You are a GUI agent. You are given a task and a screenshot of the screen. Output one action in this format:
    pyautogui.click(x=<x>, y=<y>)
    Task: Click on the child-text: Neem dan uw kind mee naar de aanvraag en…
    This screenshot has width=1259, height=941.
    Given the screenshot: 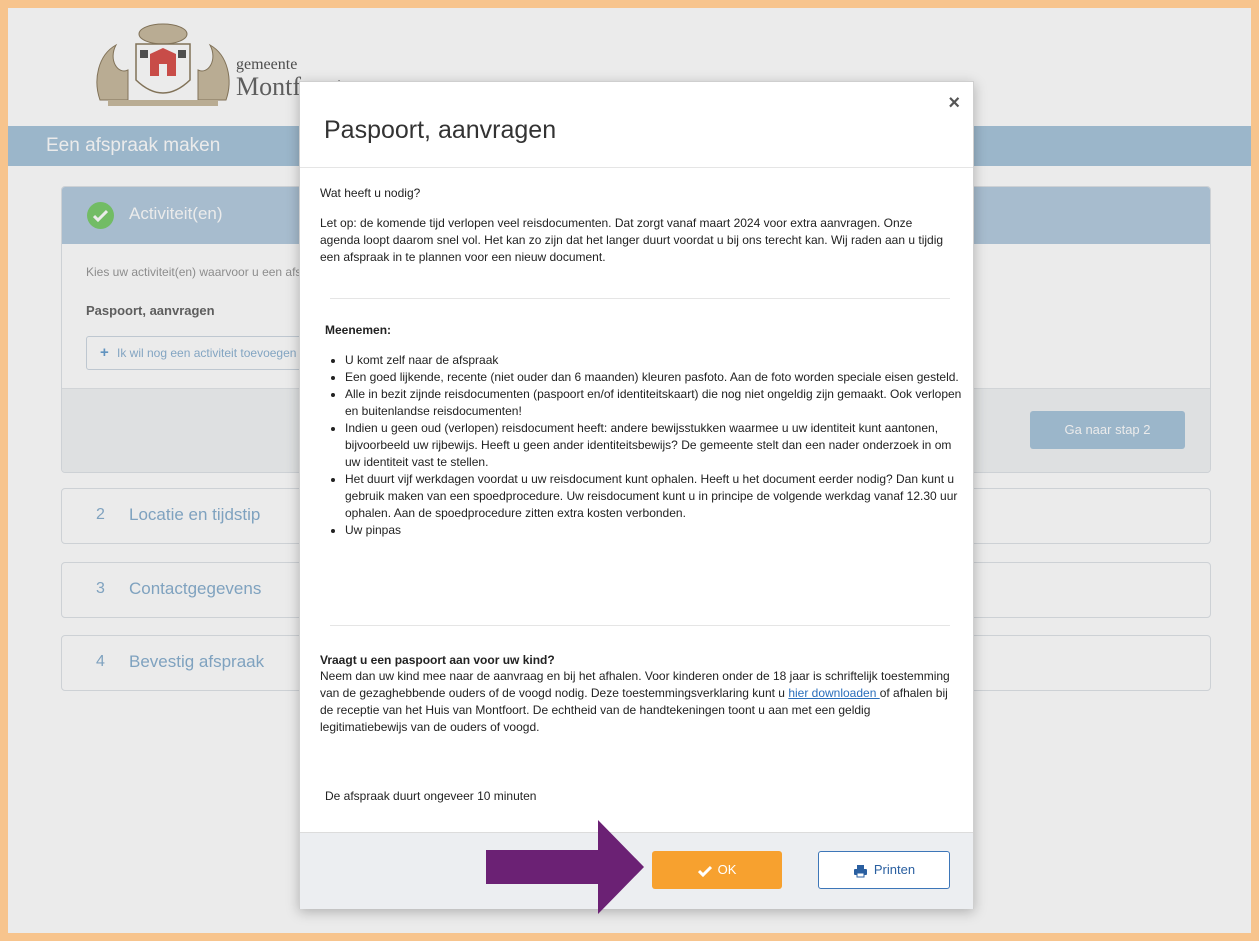 What is the action you would take?
    pyautogui.click(x=636, y=702)
    